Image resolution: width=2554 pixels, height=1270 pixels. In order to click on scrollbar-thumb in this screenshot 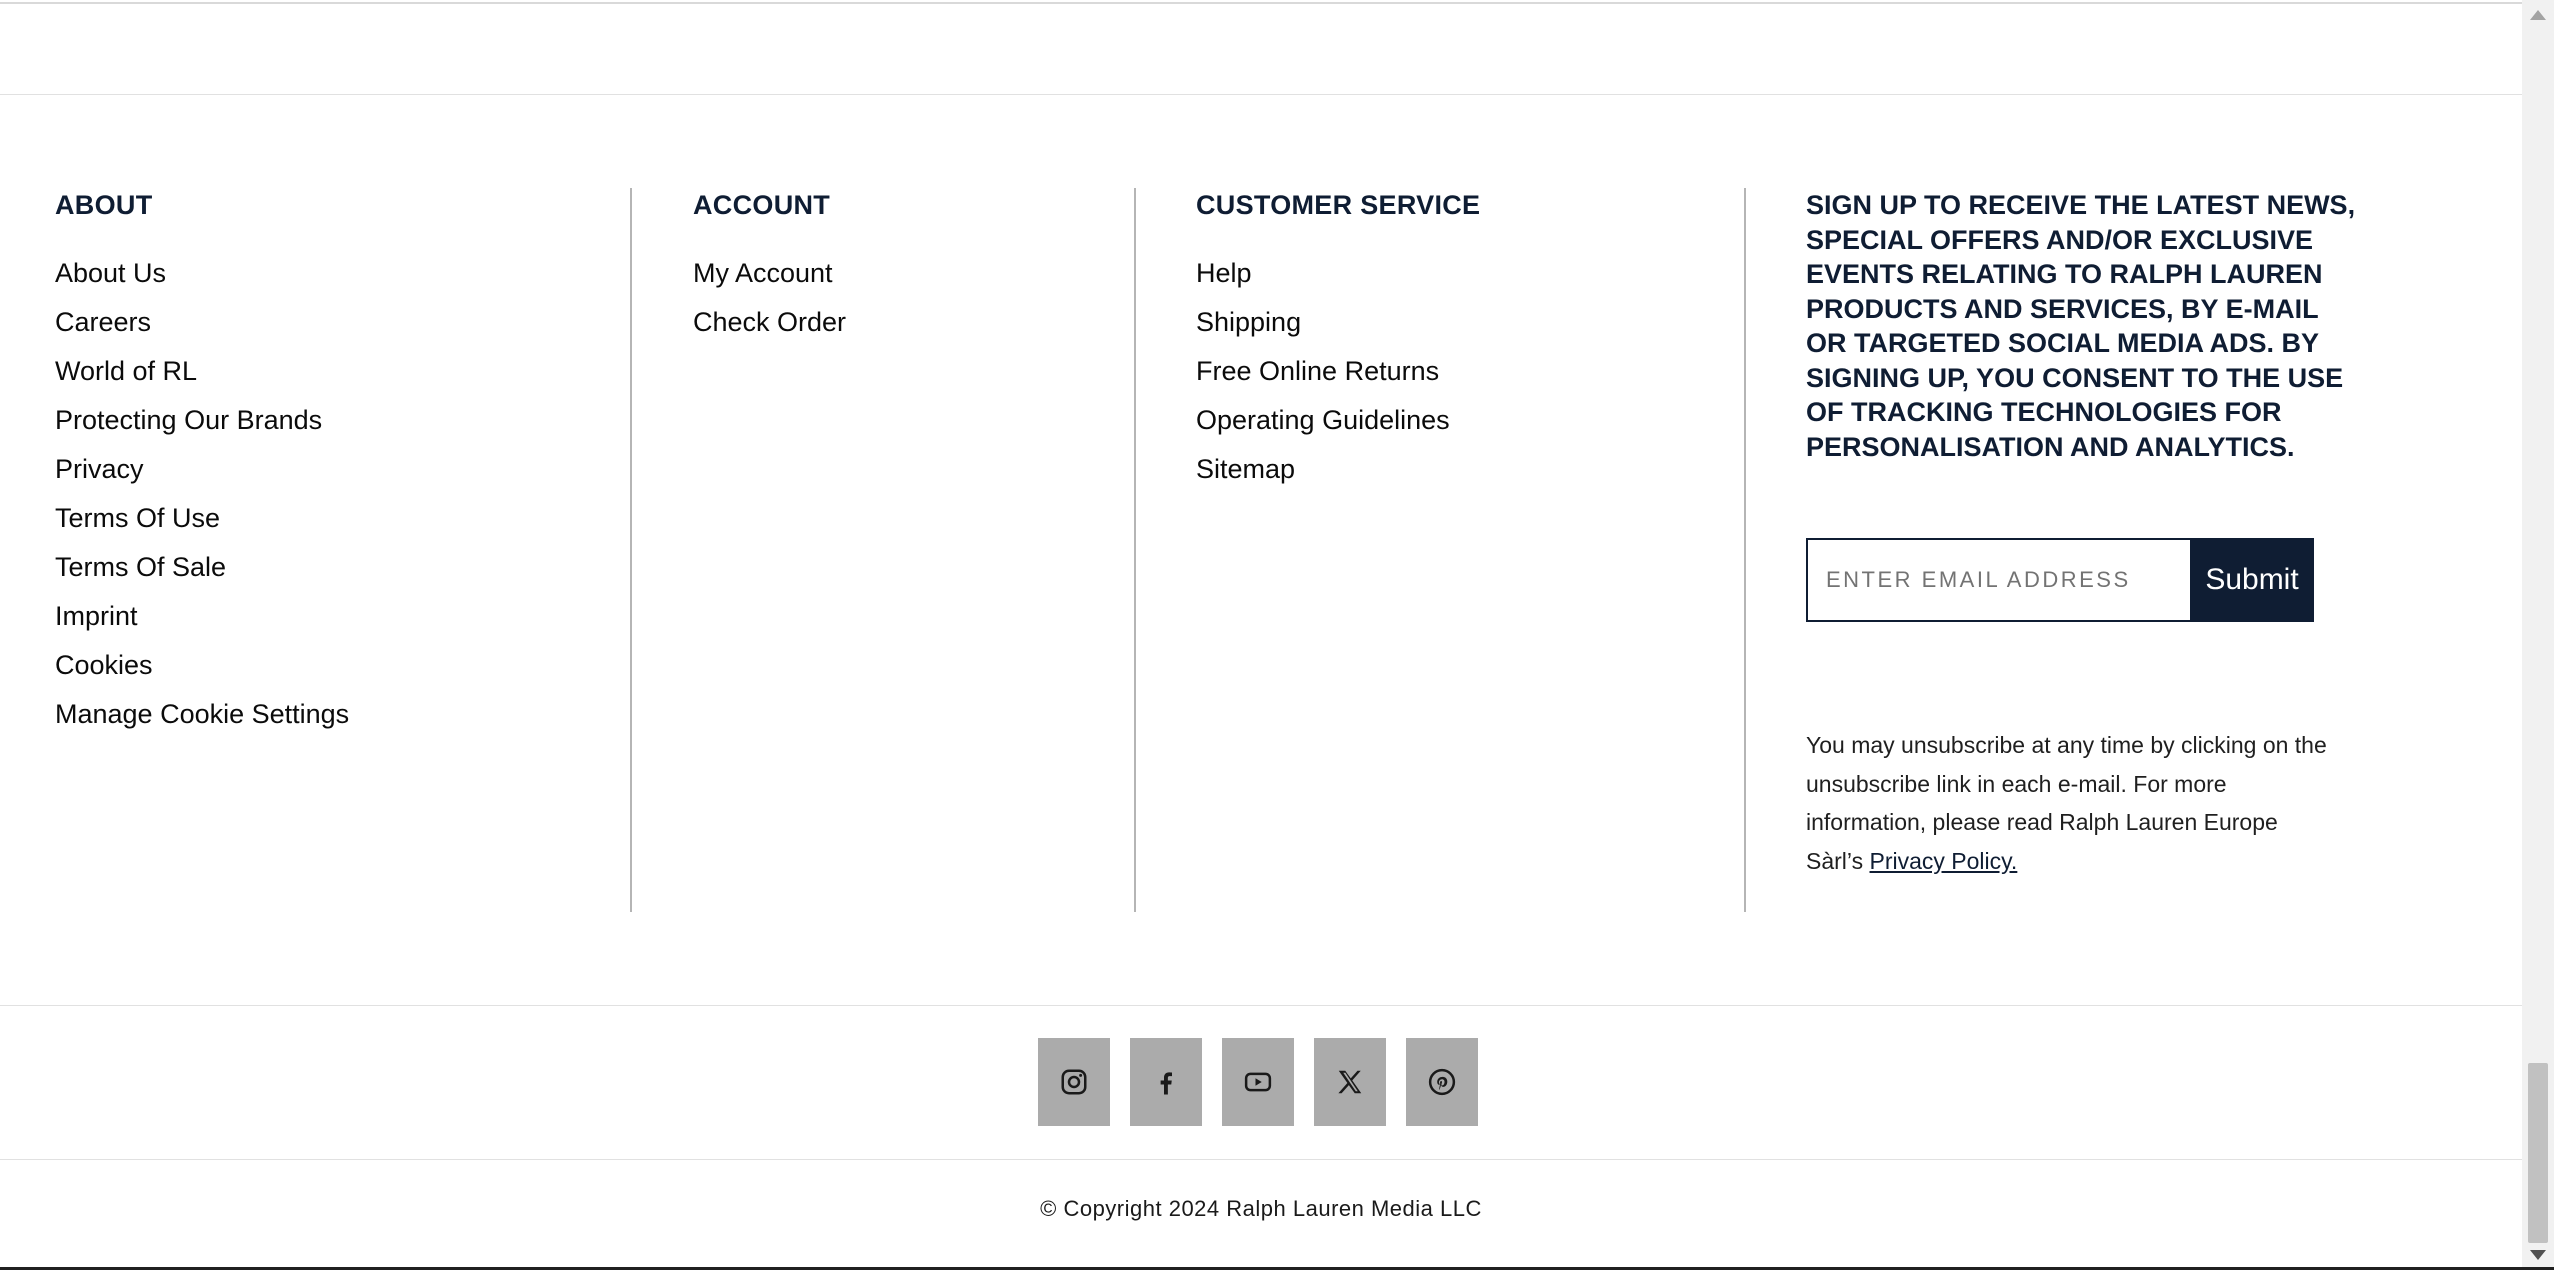, I will do `click(2538, 1153)`.